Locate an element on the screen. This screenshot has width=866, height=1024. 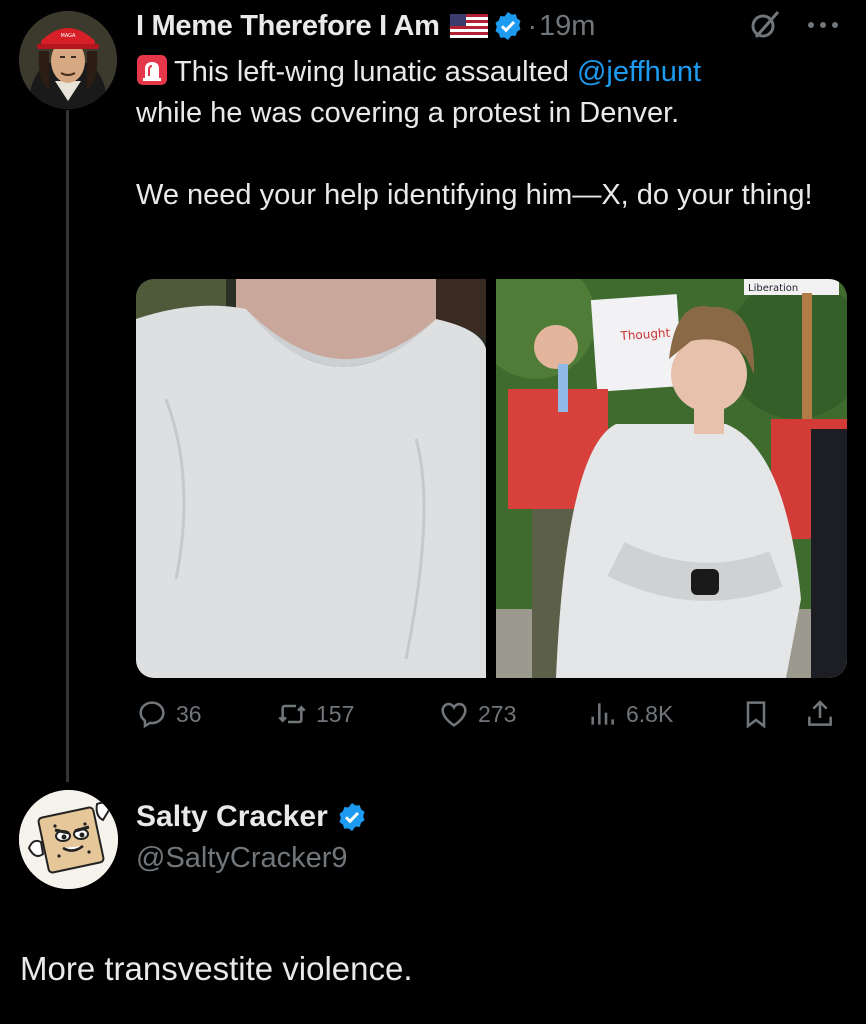
salty-cracker-logo is located at coordinates (68, 839).